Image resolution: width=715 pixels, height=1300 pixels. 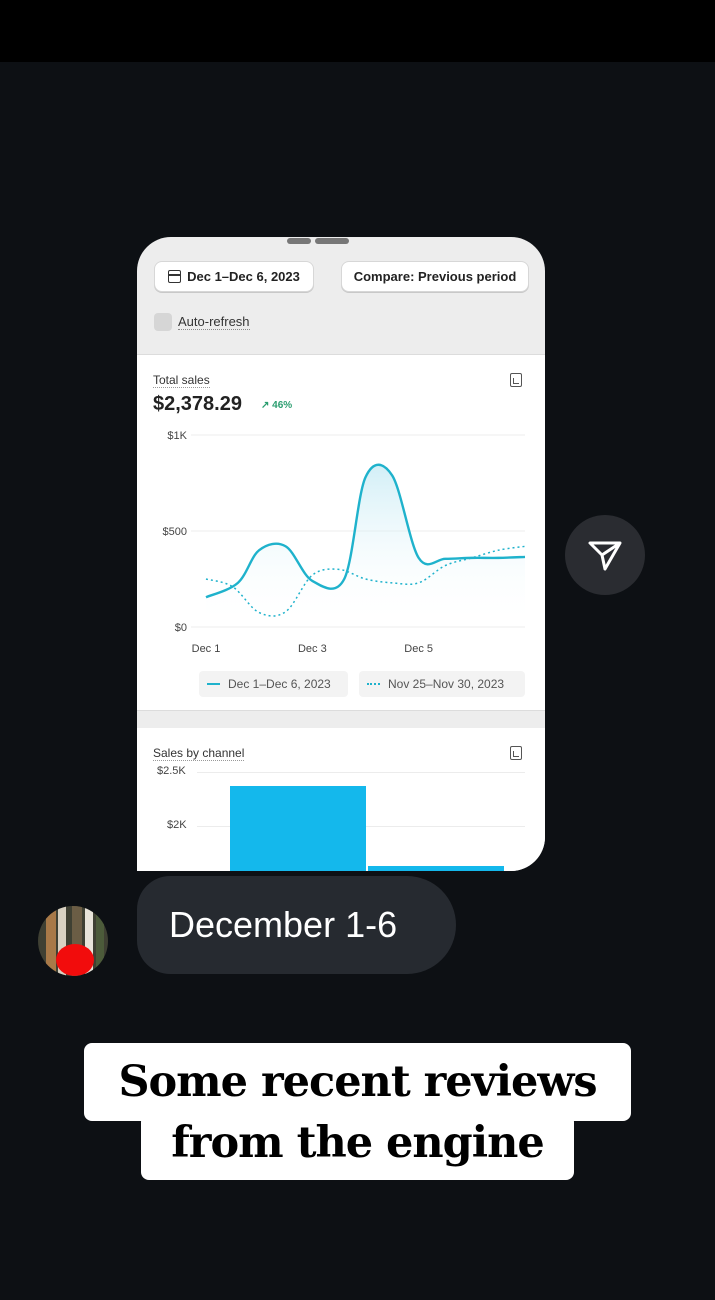 What do you see at coordinates (214, 322) in the screenshot?
I see `auto-refresh-label: Auto-refresh` at bounding box center [214, 322].